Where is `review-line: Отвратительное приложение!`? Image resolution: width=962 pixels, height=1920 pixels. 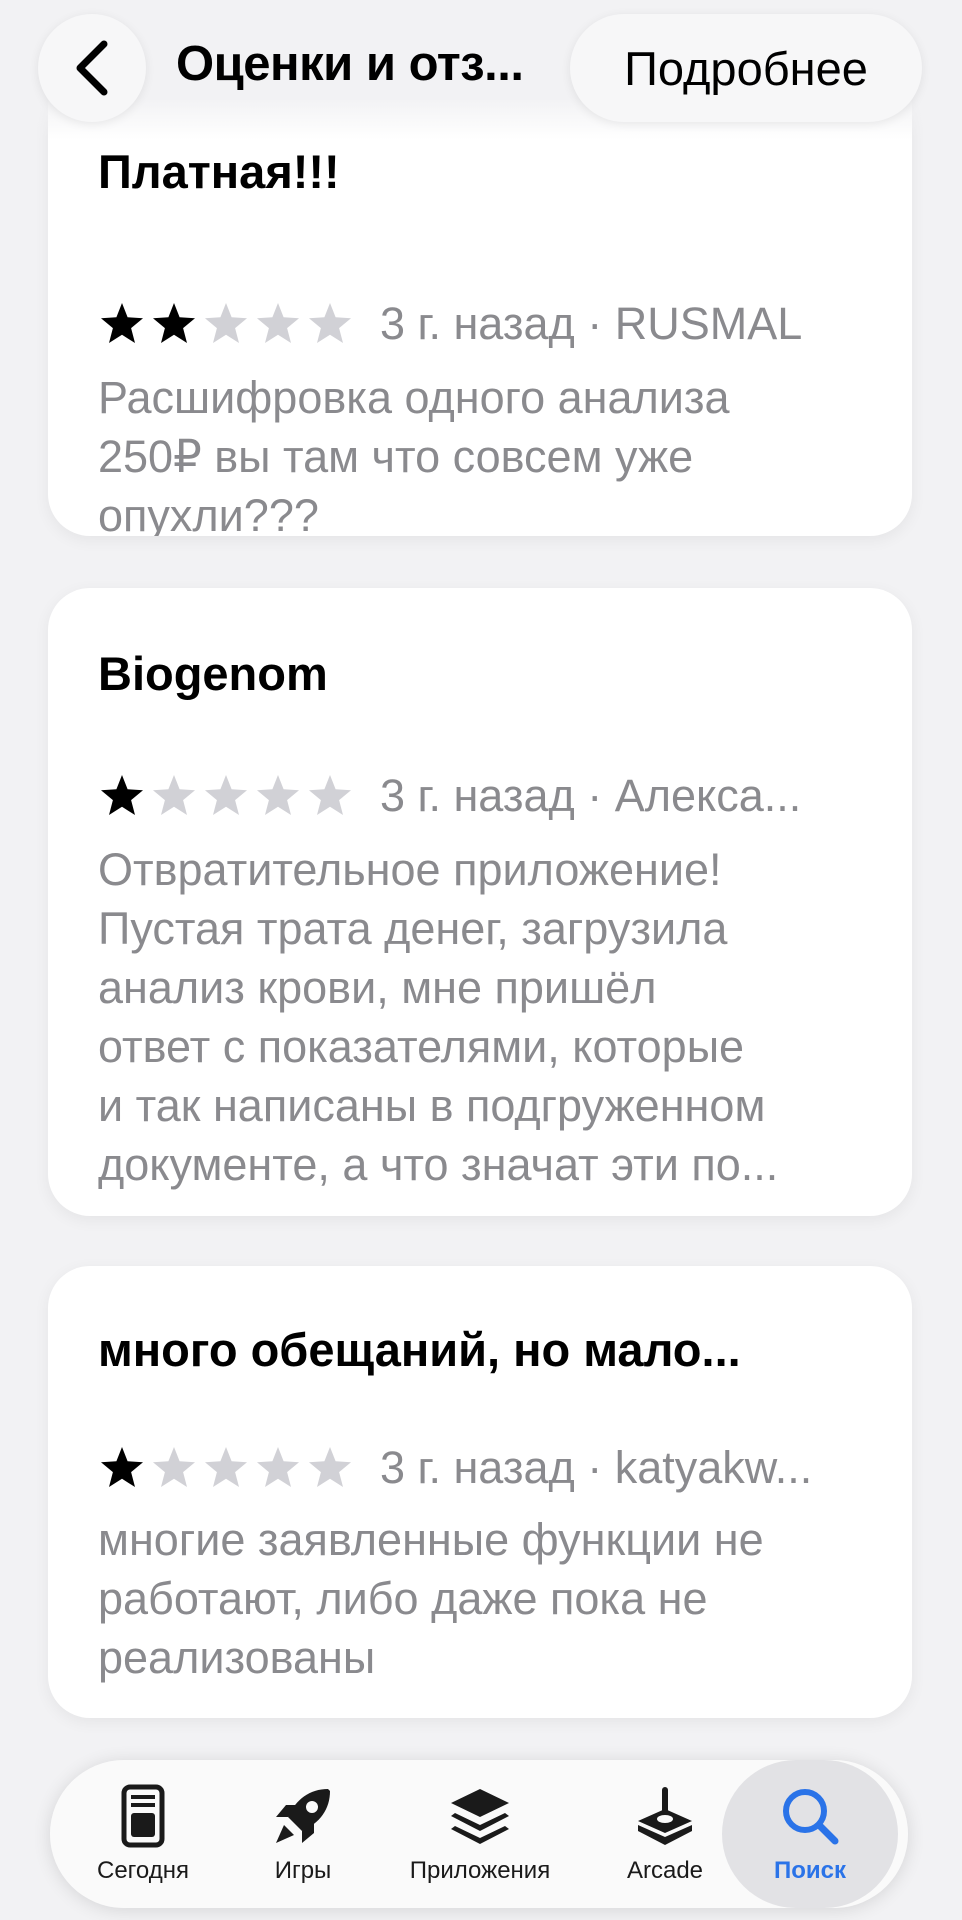 review-line: Отвратительное приложение! is located at coordinates (410, 869).